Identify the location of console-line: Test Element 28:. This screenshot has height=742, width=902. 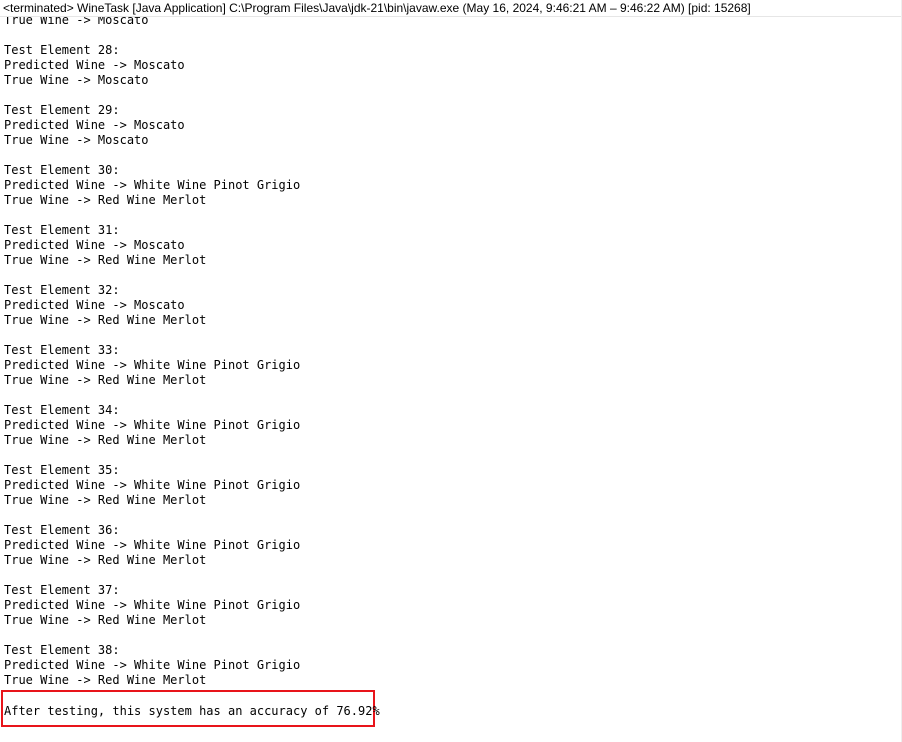
(62, 50).